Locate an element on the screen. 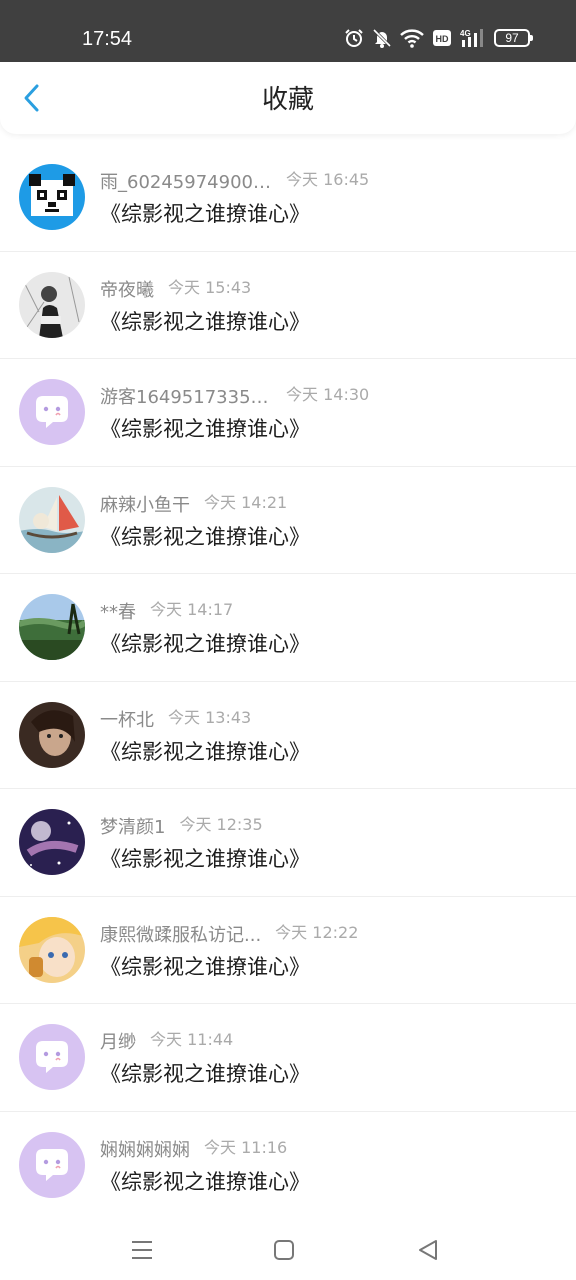  home-button is located at coordinates (284, 1250).